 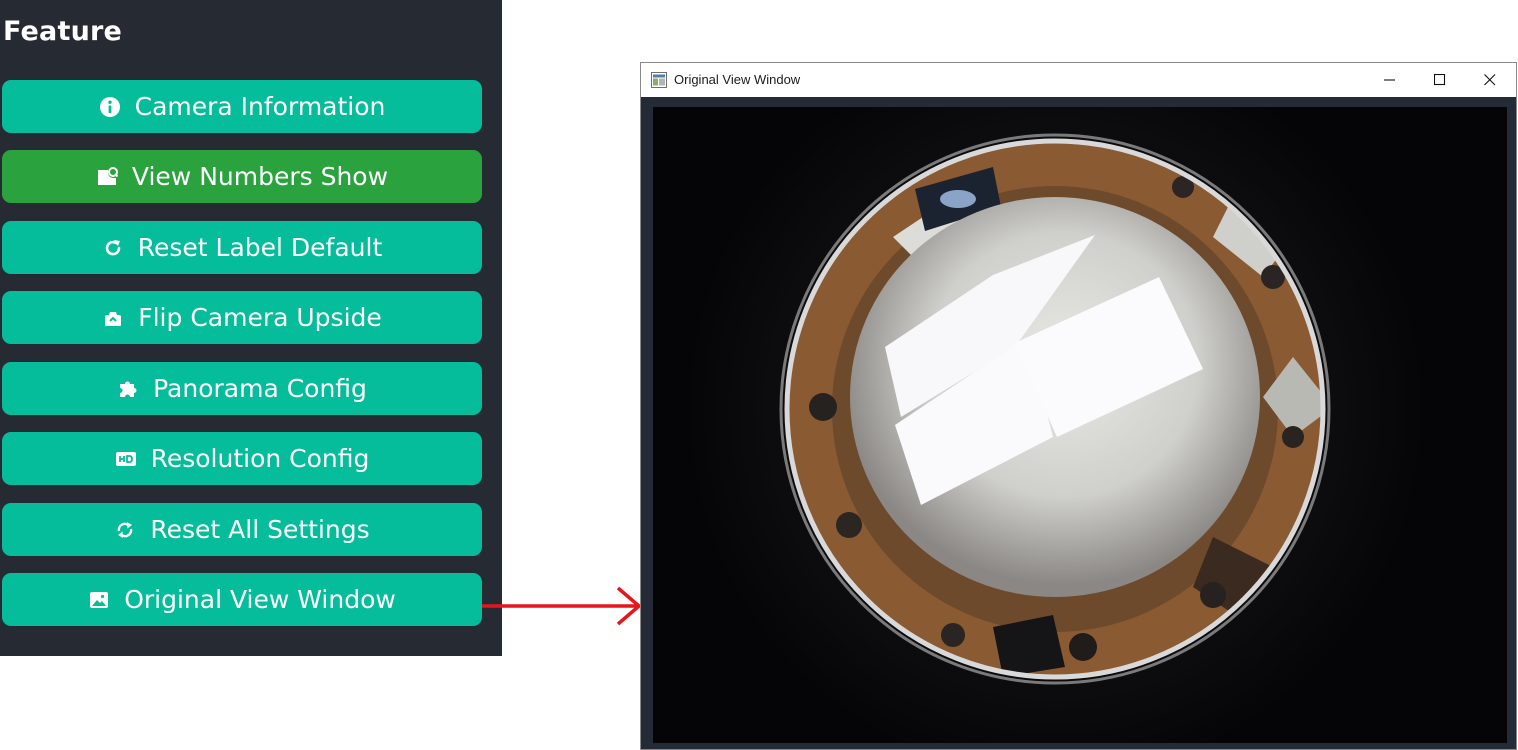 I want to click on view-numbers-show-label: View Numbers Show, so click(x=260, y=176).